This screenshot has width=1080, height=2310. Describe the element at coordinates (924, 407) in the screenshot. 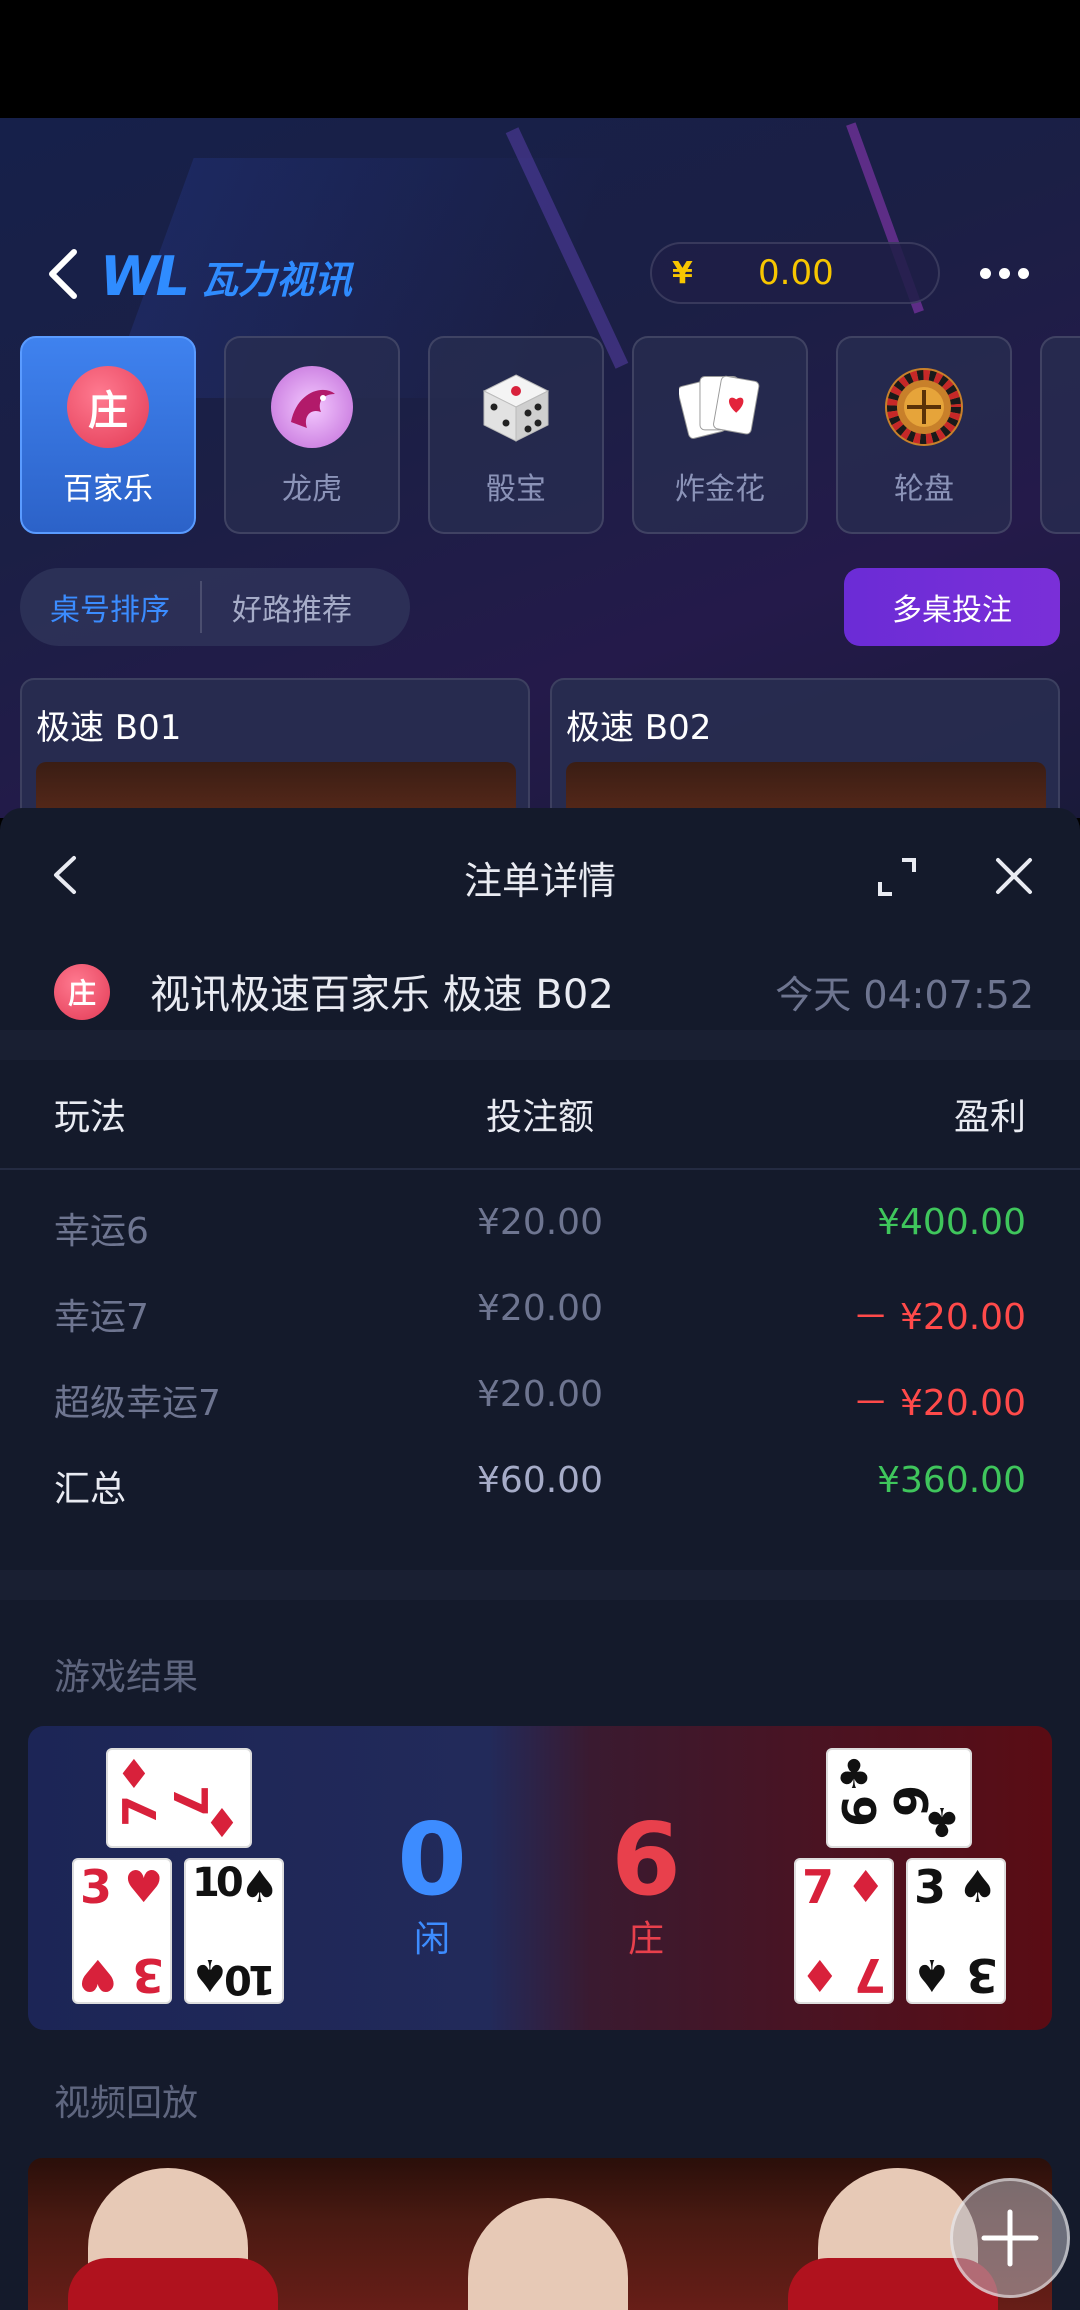

I see `roulette-icon` at that location.